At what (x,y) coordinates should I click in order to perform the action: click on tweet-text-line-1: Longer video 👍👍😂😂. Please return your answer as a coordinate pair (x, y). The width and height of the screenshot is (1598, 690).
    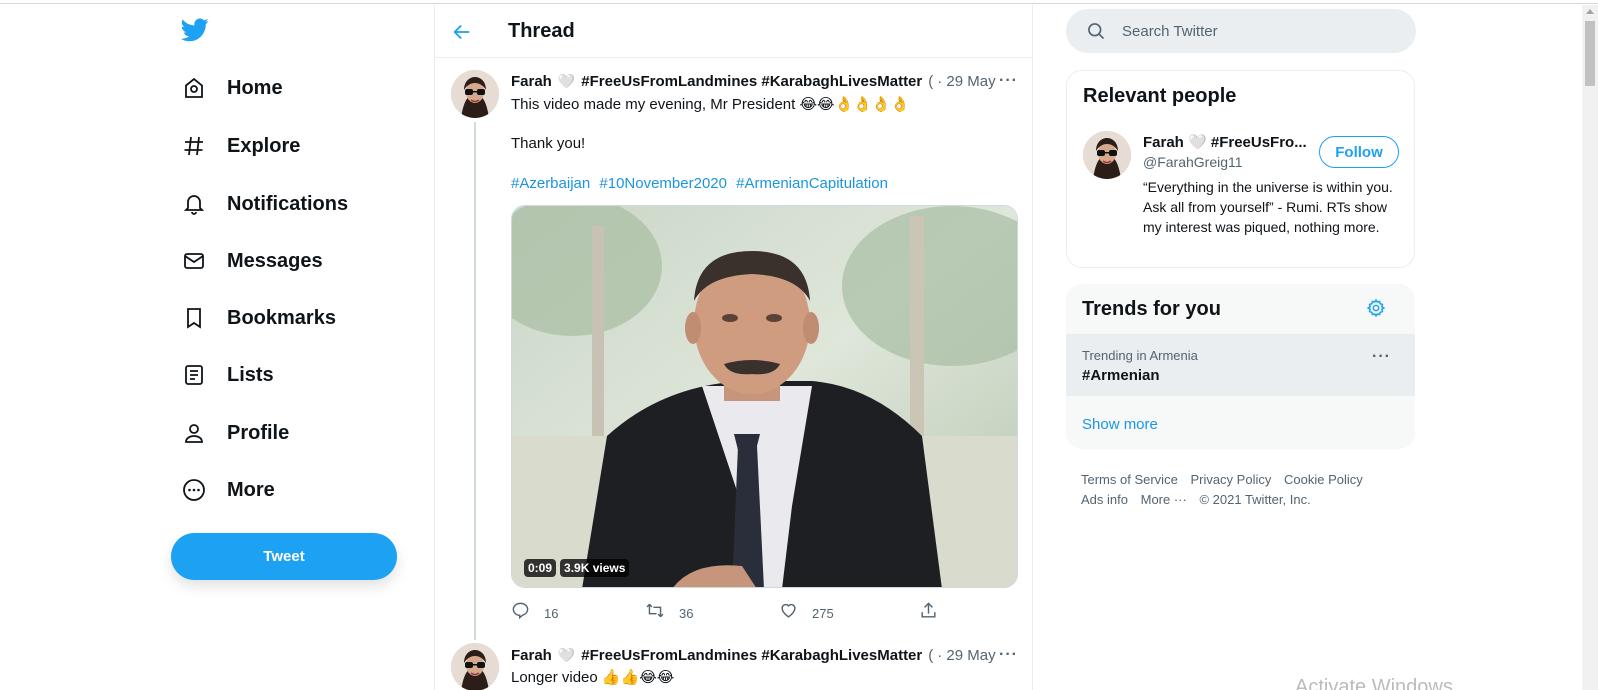
    Looking at the image, I should click on (593, 677).